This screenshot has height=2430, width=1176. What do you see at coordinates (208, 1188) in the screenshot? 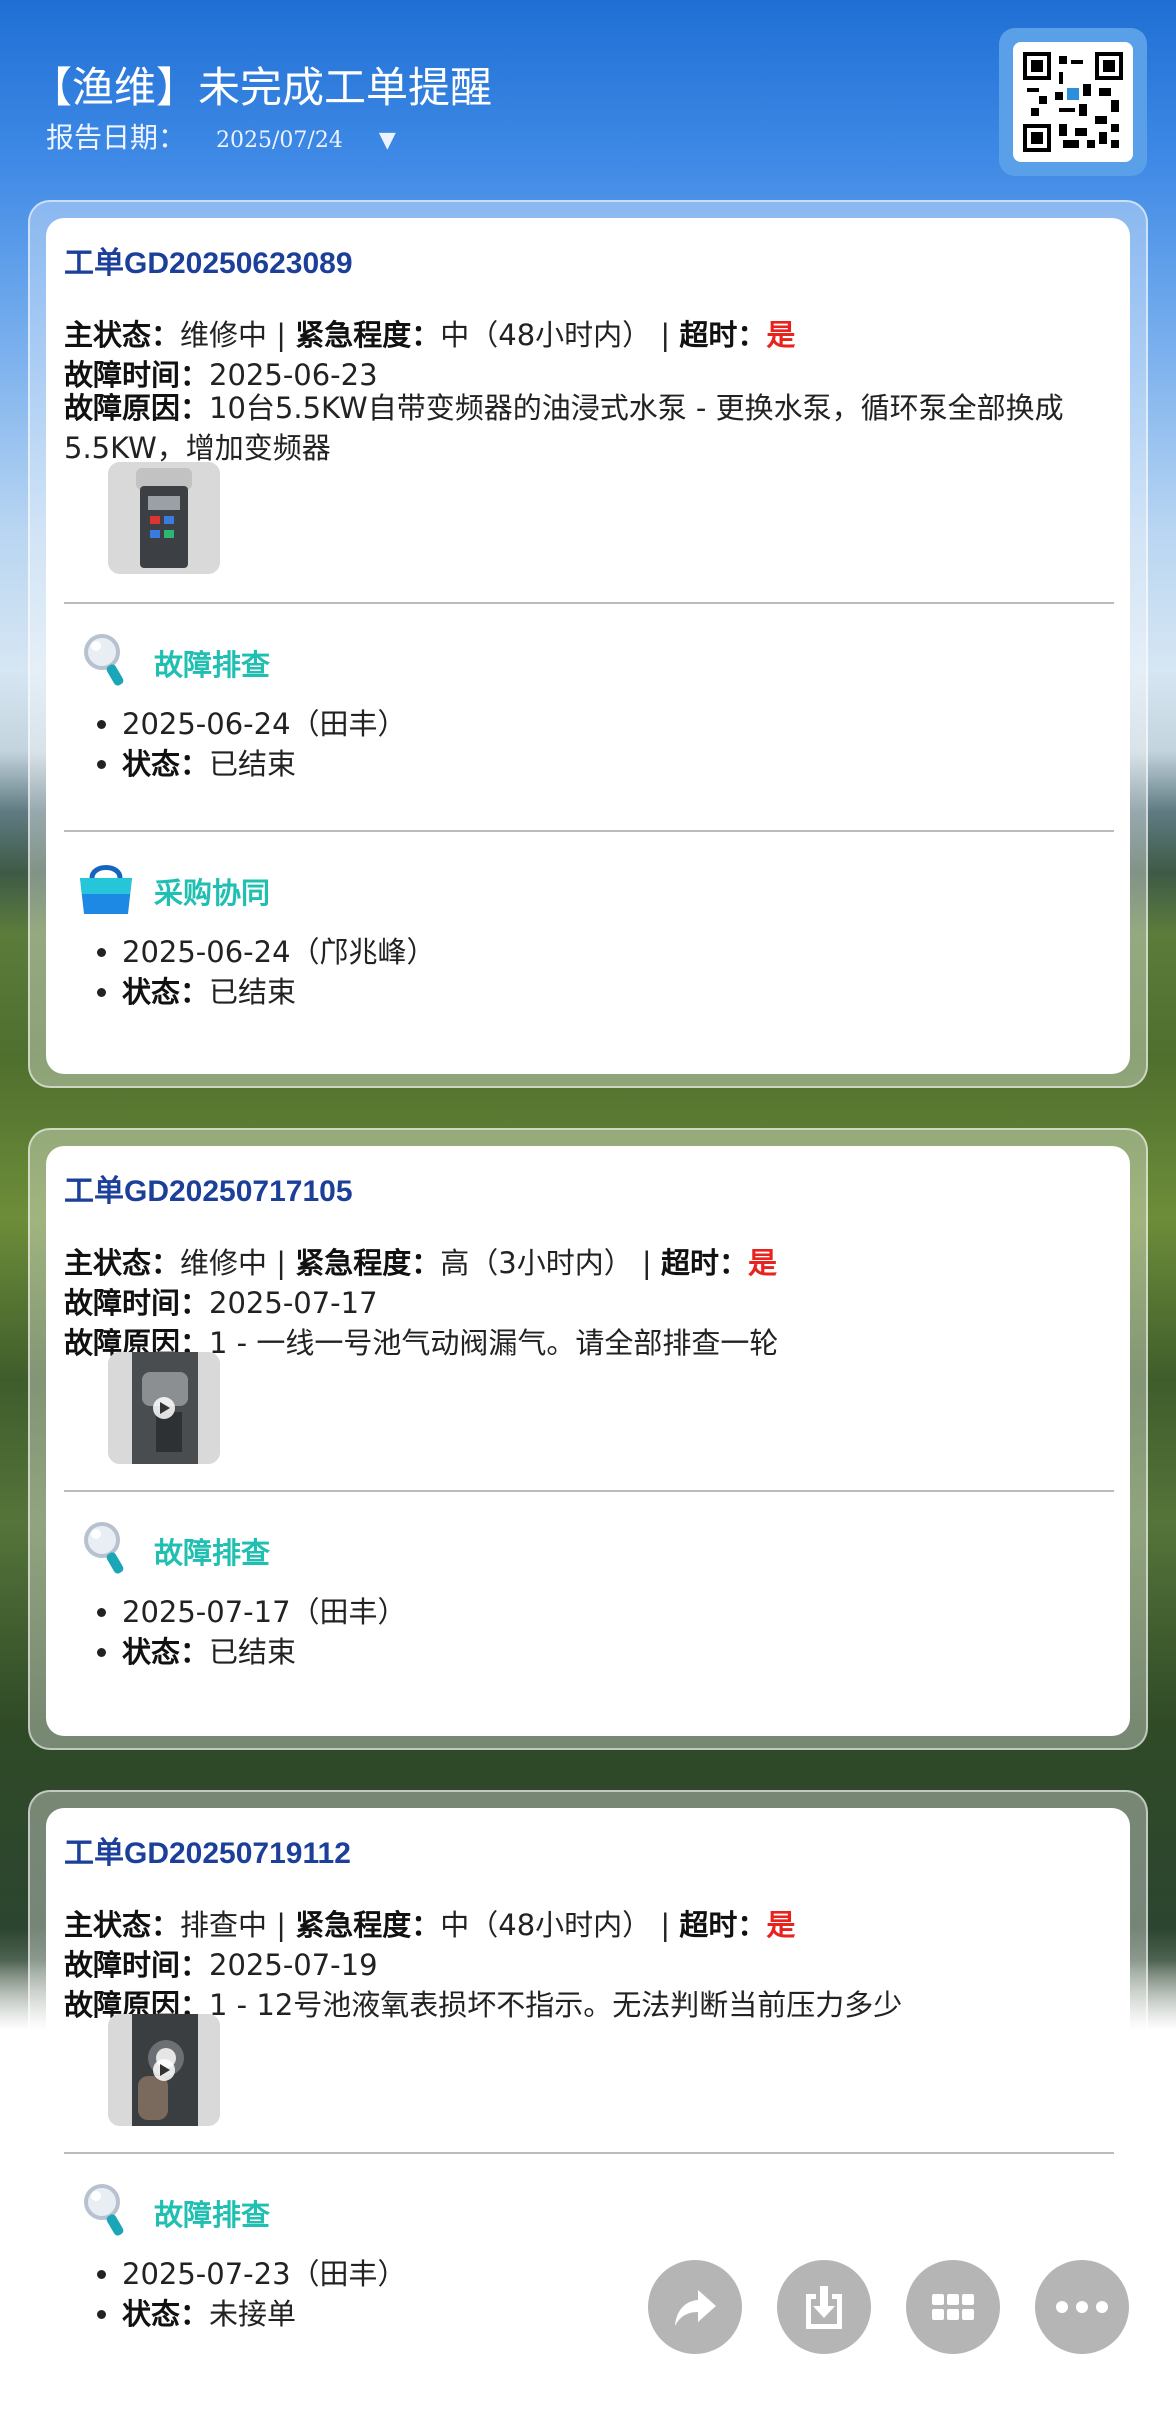
I see `work-order-id: 工单GD20250717105` at bounding box center [208, 1188].